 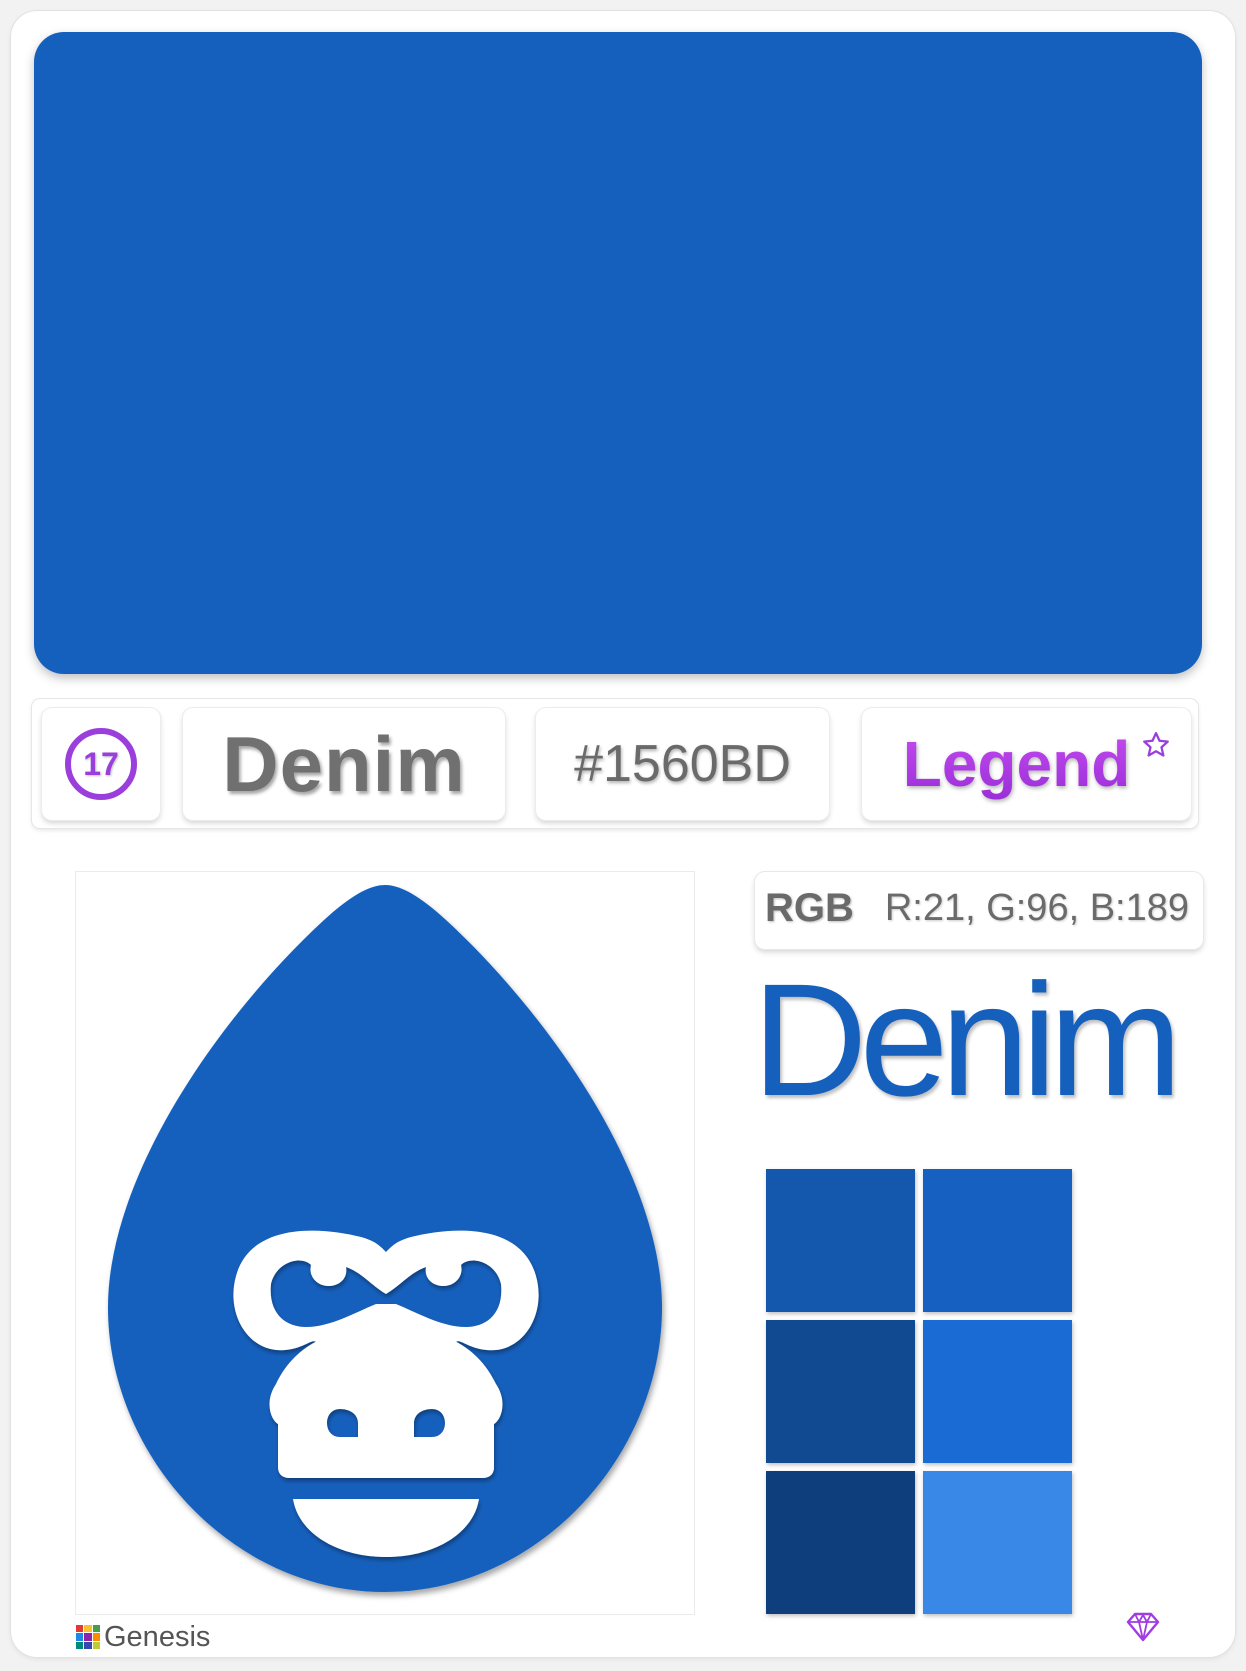 I want to click on rgb-pill: RGB R:21, G:96, B:189, so click(x=979, y=910).